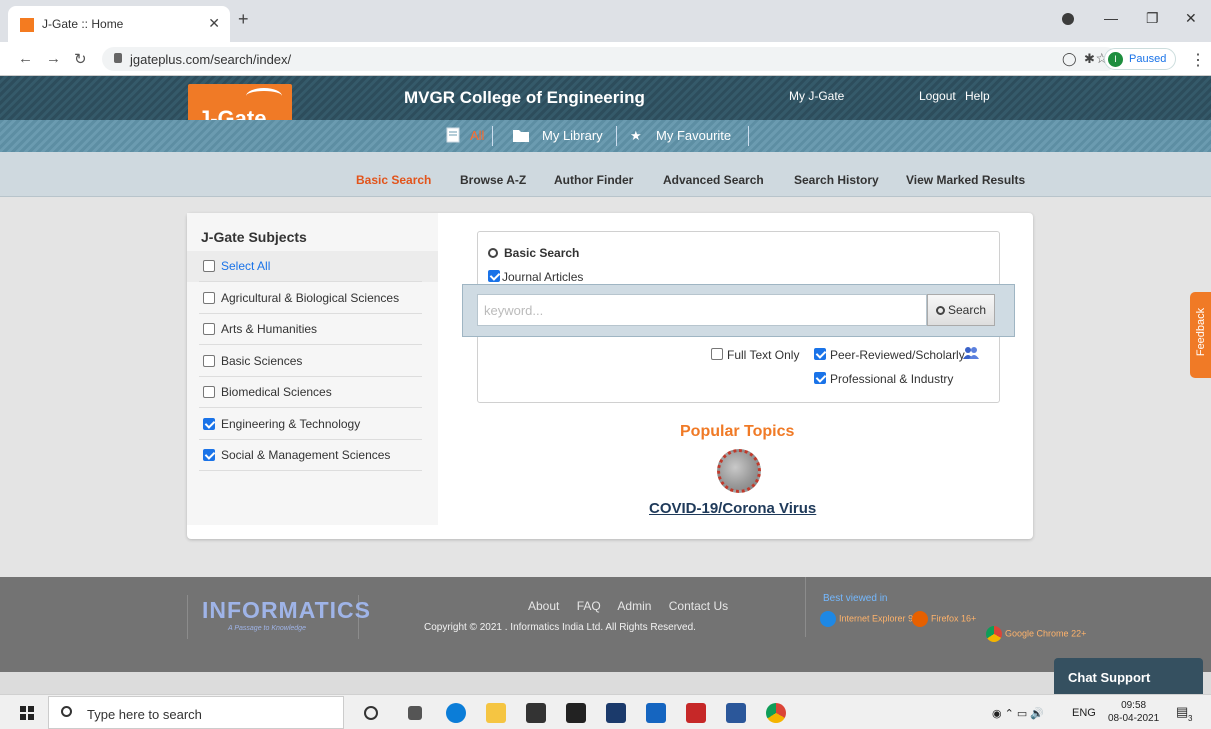 This screenshot has height=729, width=1211. Describe the element at coordinates (698, 606) in the screenshot. I see `contact-link: Contact Us` at that location.